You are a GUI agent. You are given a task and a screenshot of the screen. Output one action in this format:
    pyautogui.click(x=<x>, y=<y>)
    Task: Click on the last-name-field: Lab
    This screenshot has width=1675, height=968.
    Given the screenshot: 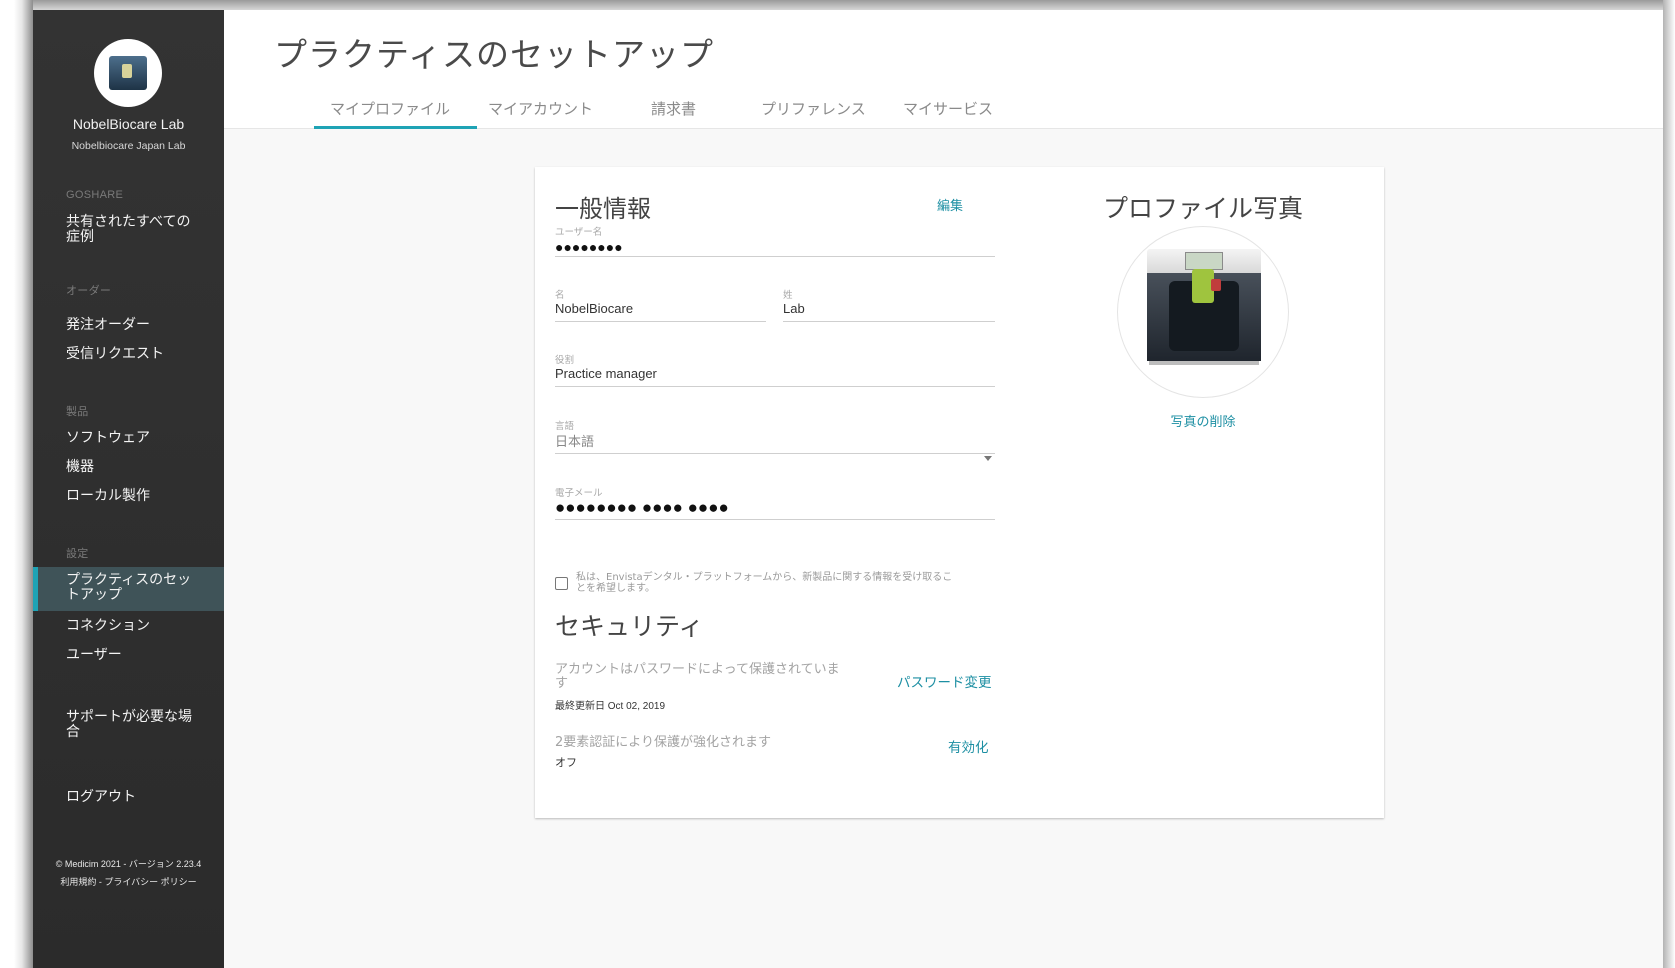 What is the action you would take?
    pyautogui.click(x=794, y=308)
    